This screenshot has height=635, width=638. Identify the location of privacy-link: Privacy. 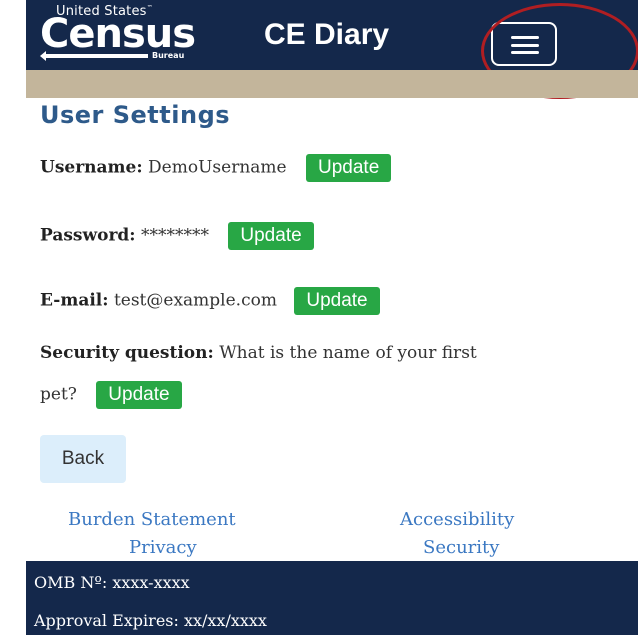
(163, 547).